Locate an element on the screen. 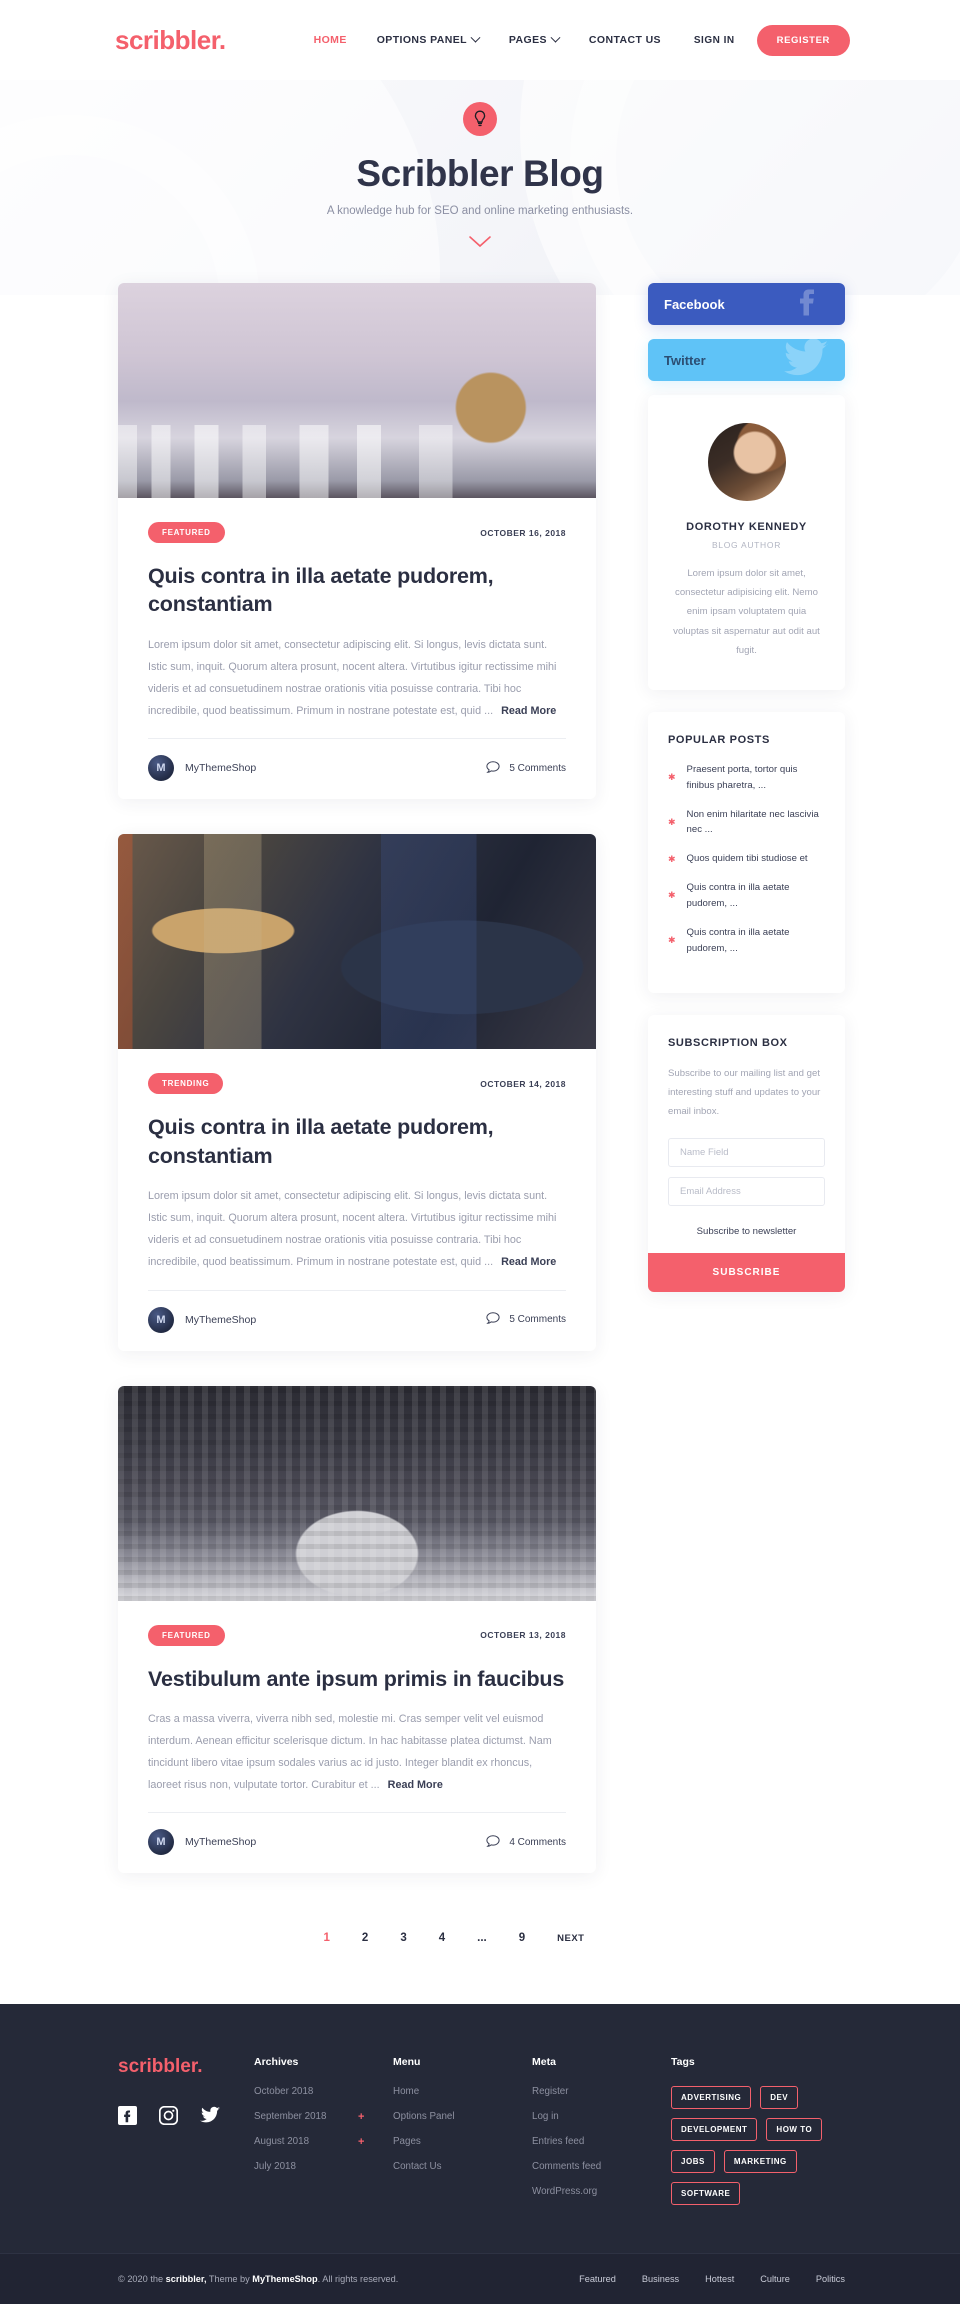  facebook-icon is located at coordinates (127, 2118).